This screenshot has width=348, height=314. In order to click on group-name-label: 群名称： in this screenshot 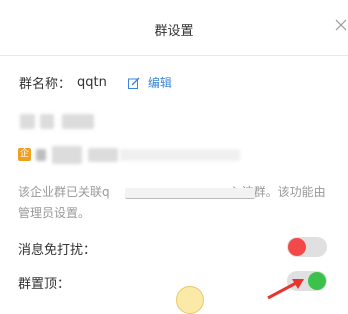, I will do `click(45, 84)`.